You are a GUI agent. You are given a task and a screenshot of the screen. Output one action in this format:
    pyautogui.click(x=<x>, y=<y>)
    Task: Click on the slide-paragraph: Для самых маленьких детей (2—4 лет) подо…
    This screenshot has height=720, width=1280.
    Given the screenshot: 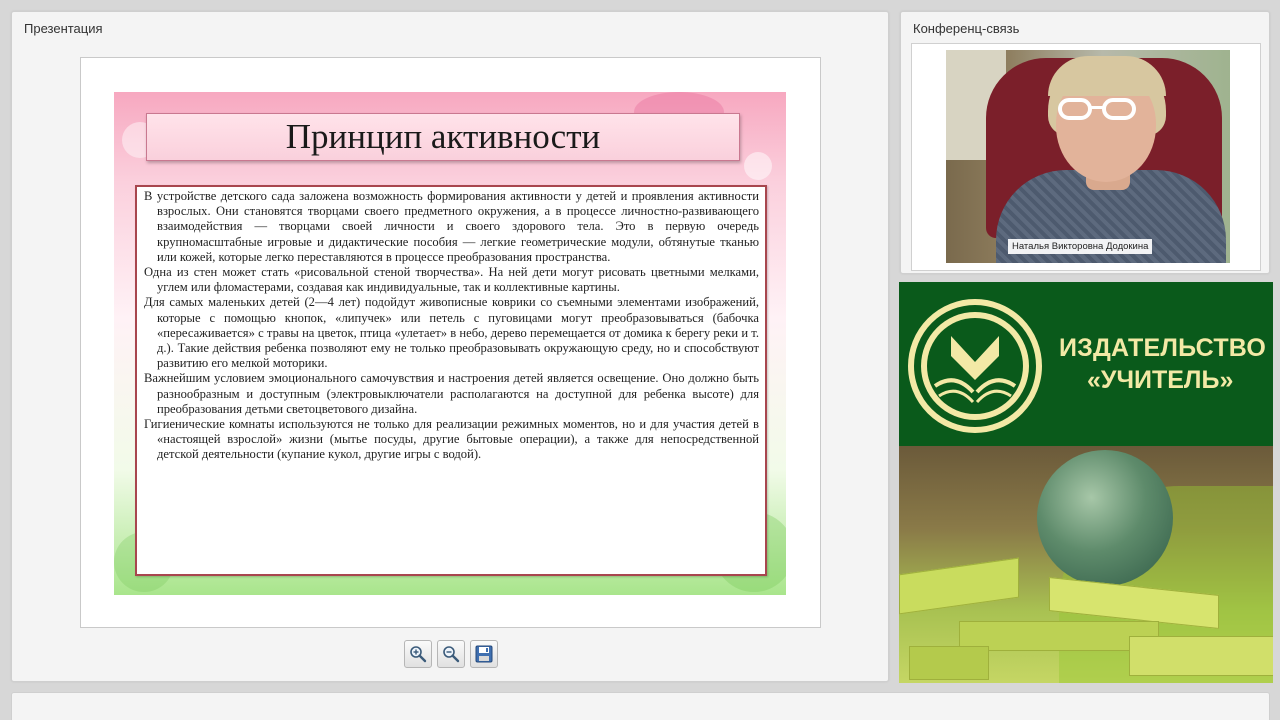 What is the action you would take?
    pyautogui.click(x=451, y=333)
    